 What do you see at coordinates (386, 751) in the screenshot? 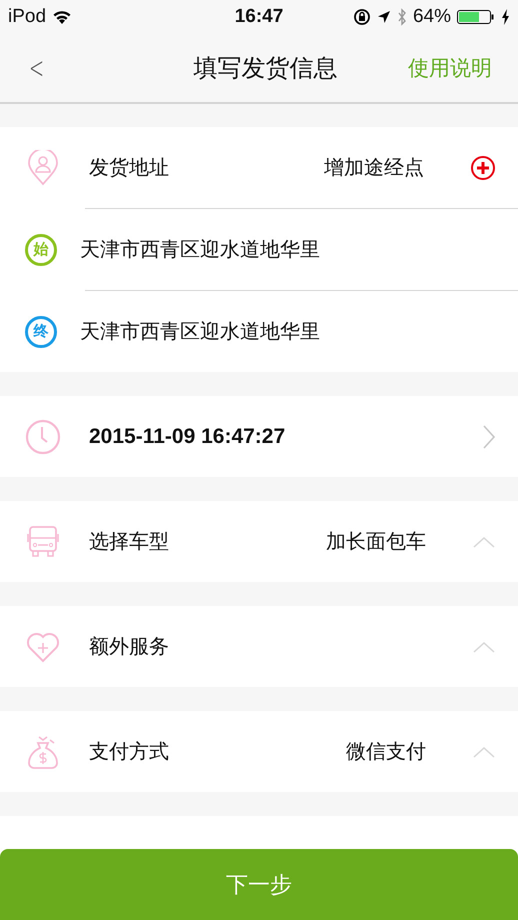
I see `option-value: 微信支付` at bounding box center [386, 751].